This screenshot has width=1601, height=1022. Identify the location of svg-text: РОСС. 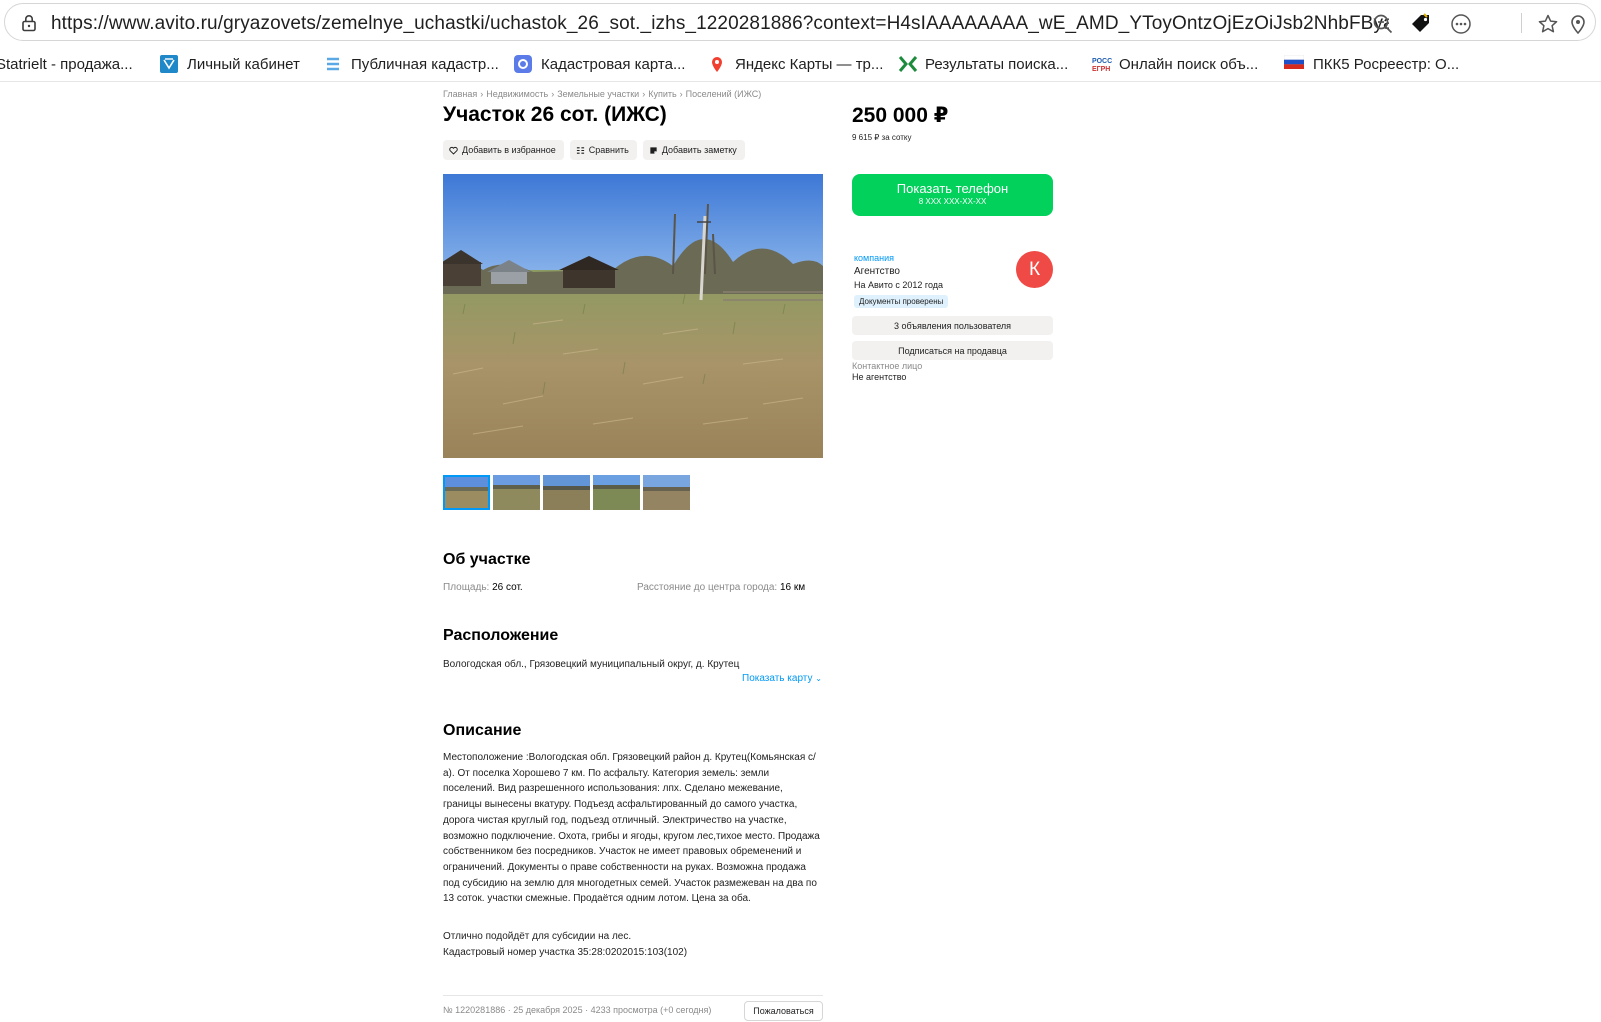
(1102, 61).